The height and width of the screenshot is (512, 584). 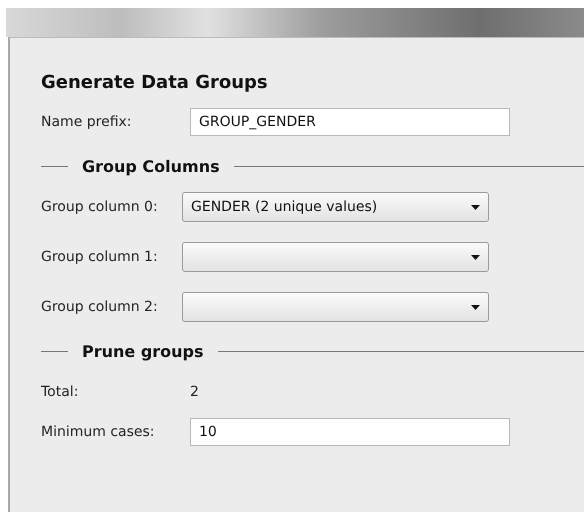 I want to click on field-label: Minimum cases:, so click(x=98, y=432).